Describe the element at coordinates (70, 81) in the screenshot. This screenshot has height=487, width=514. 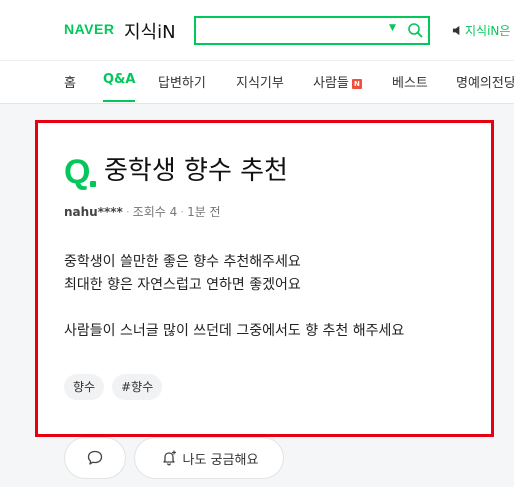
I see `tab-home: 홈` at that location.